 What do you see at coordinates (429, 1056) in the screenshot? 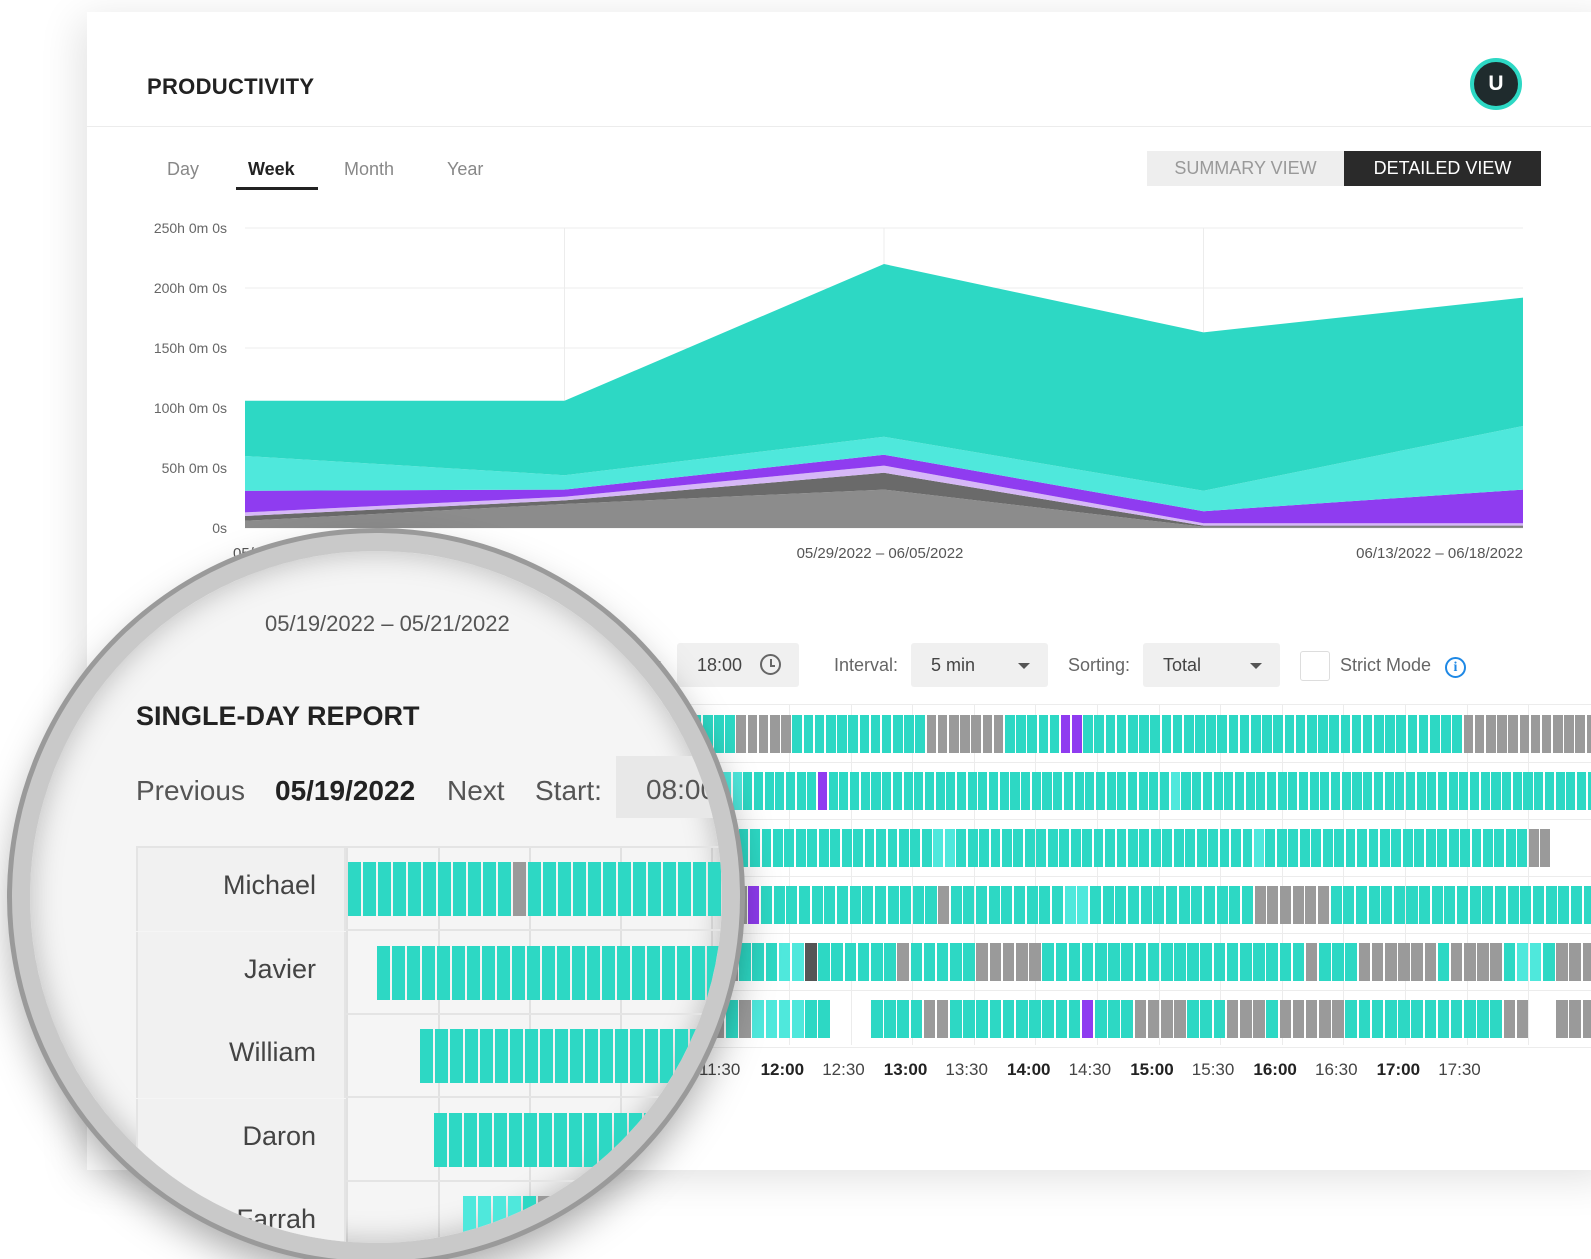
I see `lens-person-row: William` at bounding box center [429, 1056].